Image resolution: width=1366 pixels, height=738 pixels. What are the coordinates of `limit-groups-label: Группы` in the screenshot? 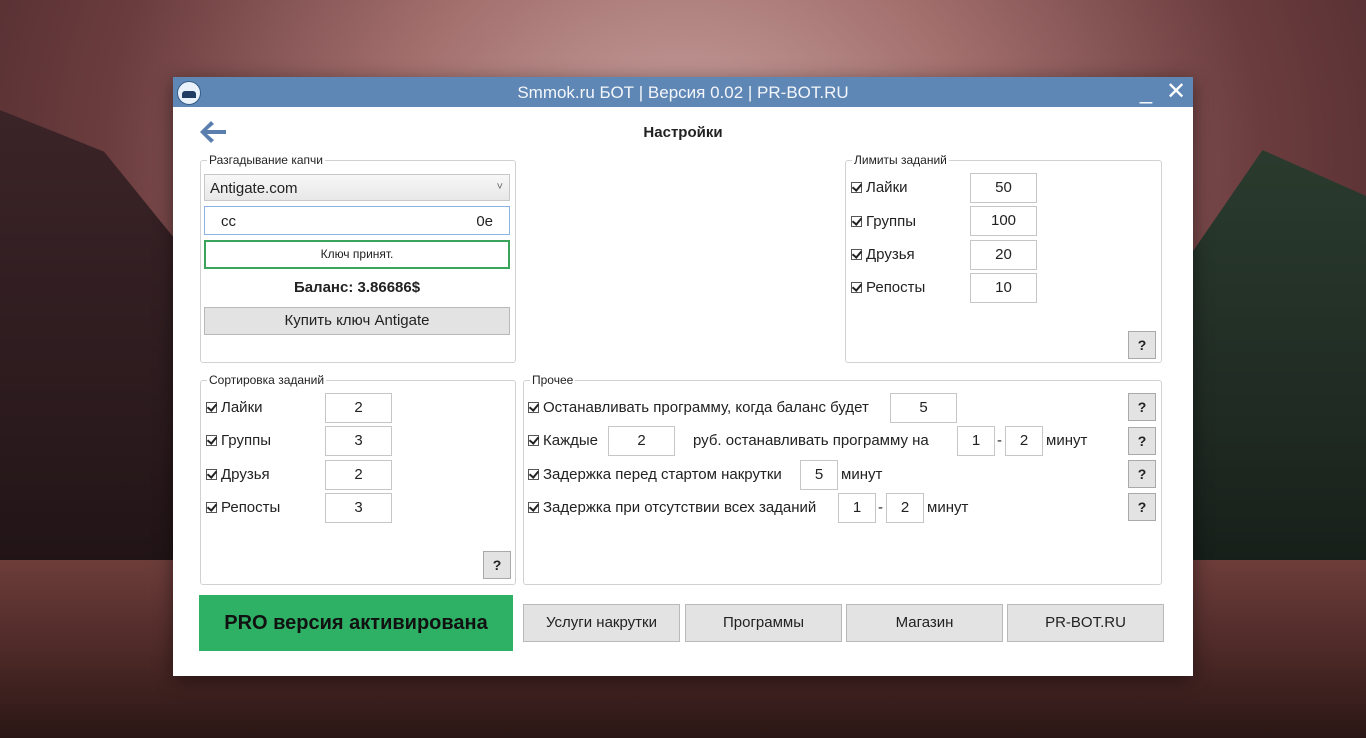 It's located at (891, 221).